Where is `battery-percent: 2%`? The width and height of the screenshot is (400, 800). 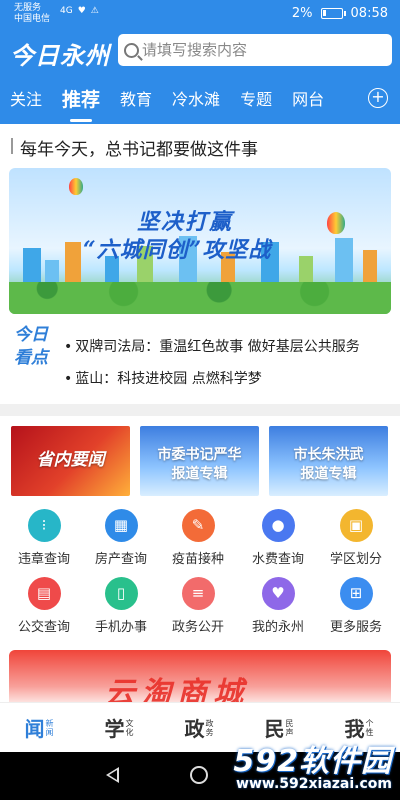 battery-percent: 2% is located at coordinates (302, 13).